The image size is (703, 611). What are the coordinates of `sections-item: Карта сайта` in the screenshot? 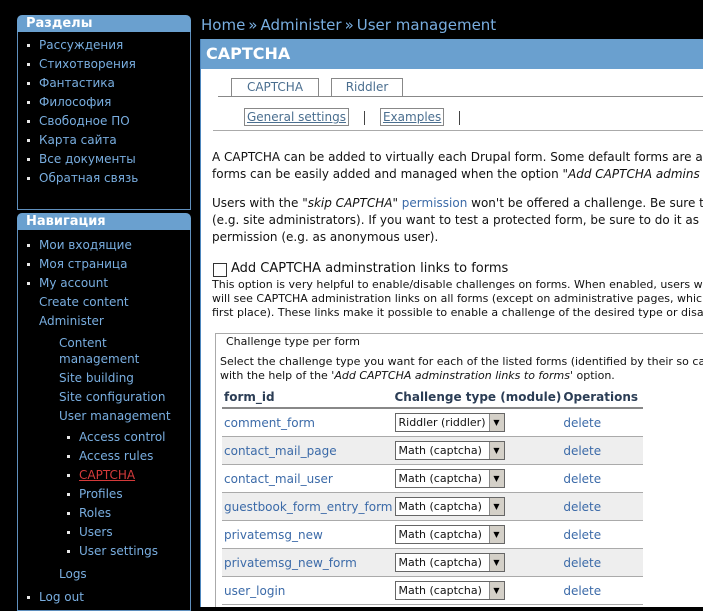 It's located at (108, 140).